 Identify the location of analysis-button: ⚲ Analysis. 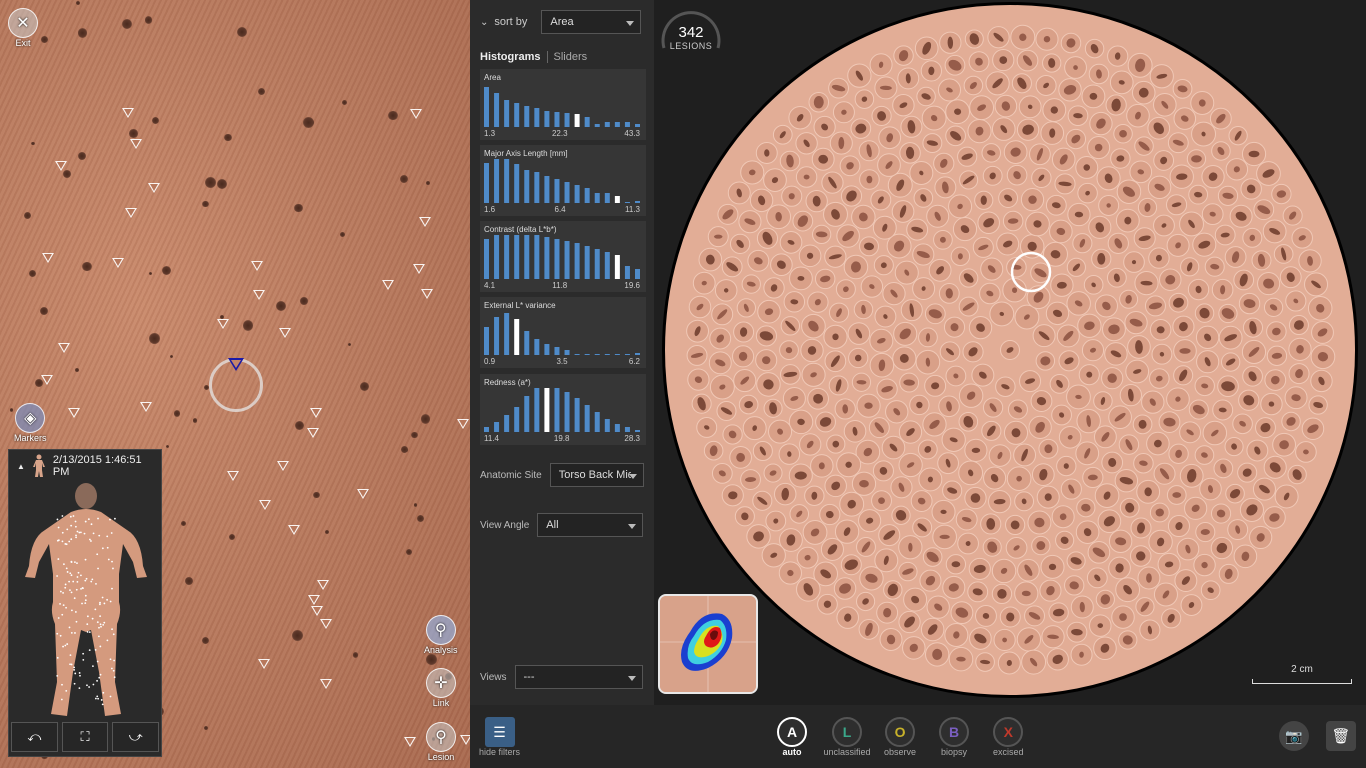
(441, 635).